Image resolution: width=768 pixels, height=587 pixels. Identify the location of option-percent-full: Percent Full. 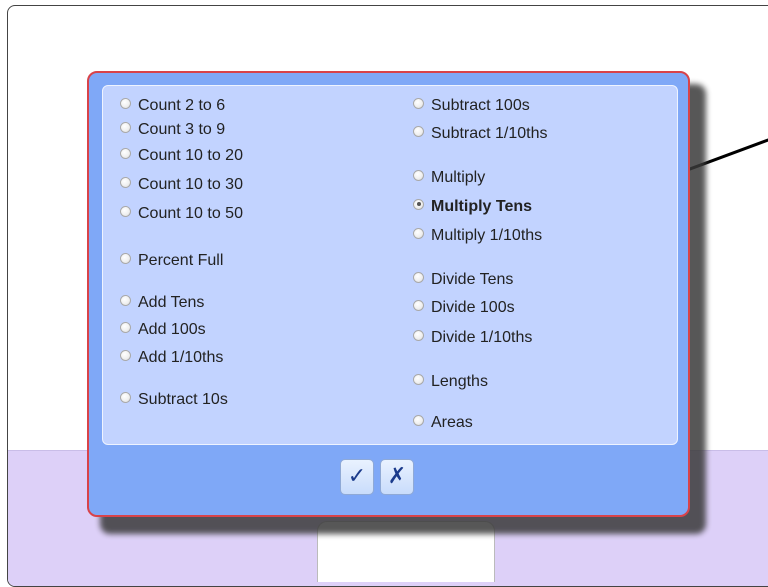
(171, 261).